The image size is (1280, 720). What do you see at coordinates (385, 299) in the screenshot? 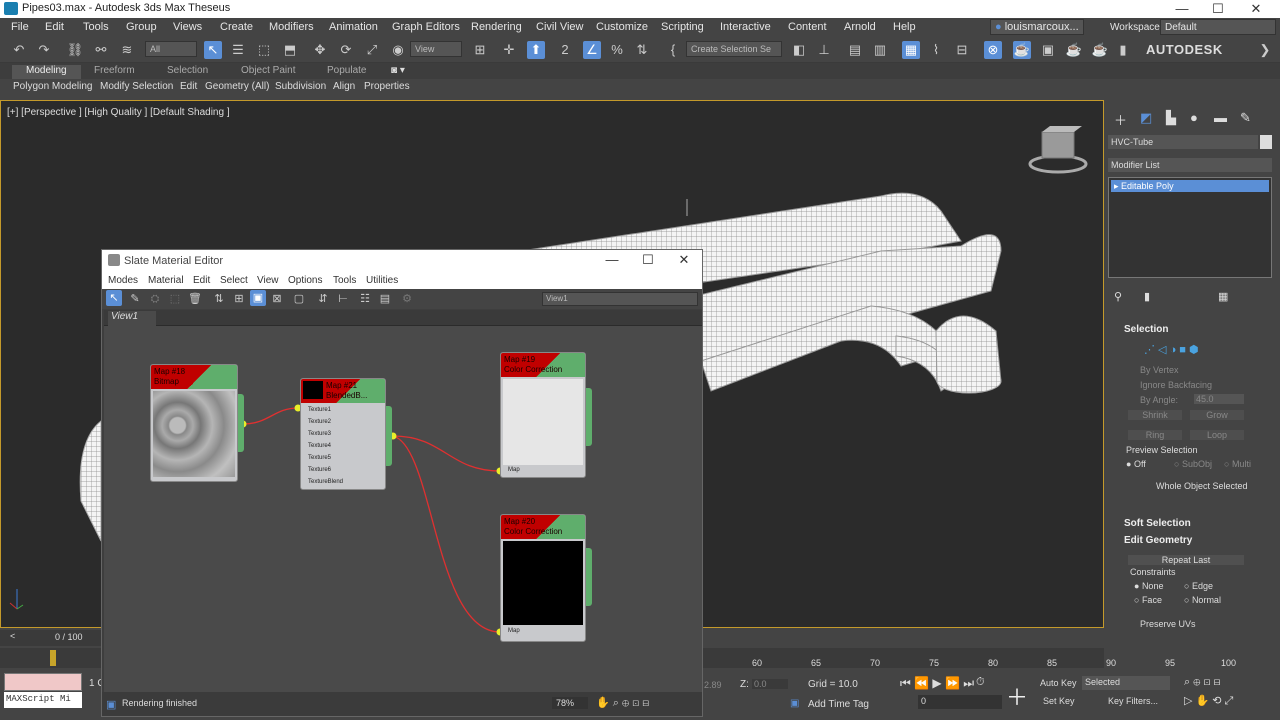
I see `sme-parameter-editor-icon: ▤` at bounding box center [385, 299].